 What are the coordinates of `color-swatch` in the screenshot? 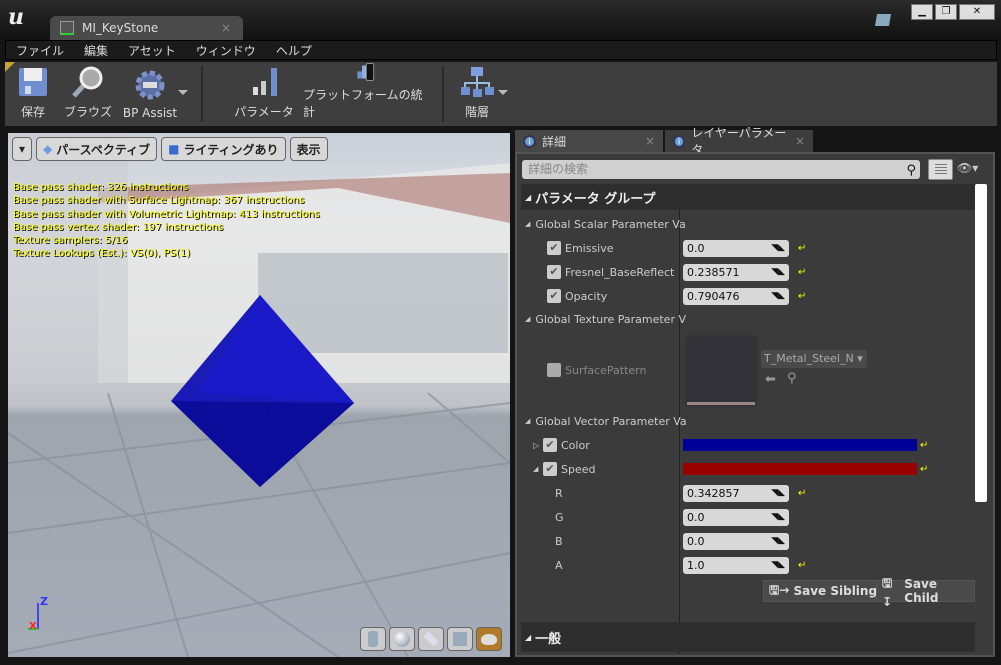 It's located at (800, 445).